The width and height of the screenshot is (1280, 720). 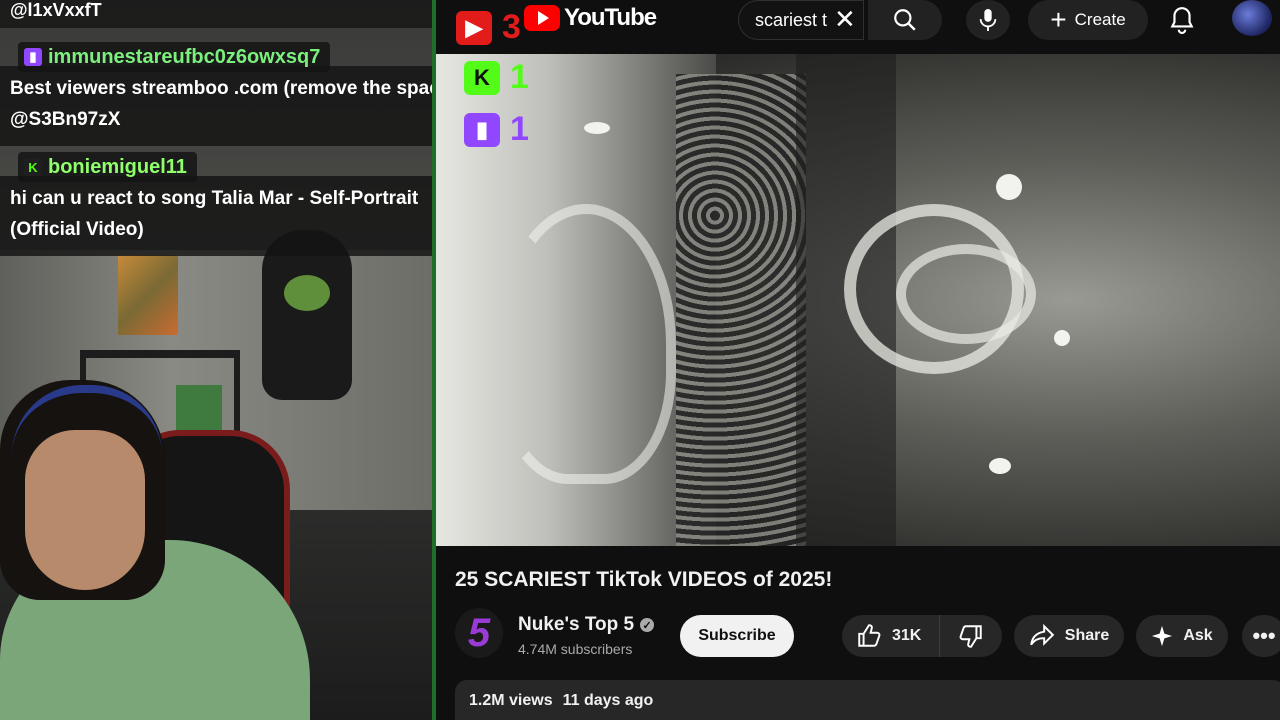 What do you see at coordinates (1198, 635) in the screenshot?
I see `ask-label: Ask` at bounding box center [1198, 635].